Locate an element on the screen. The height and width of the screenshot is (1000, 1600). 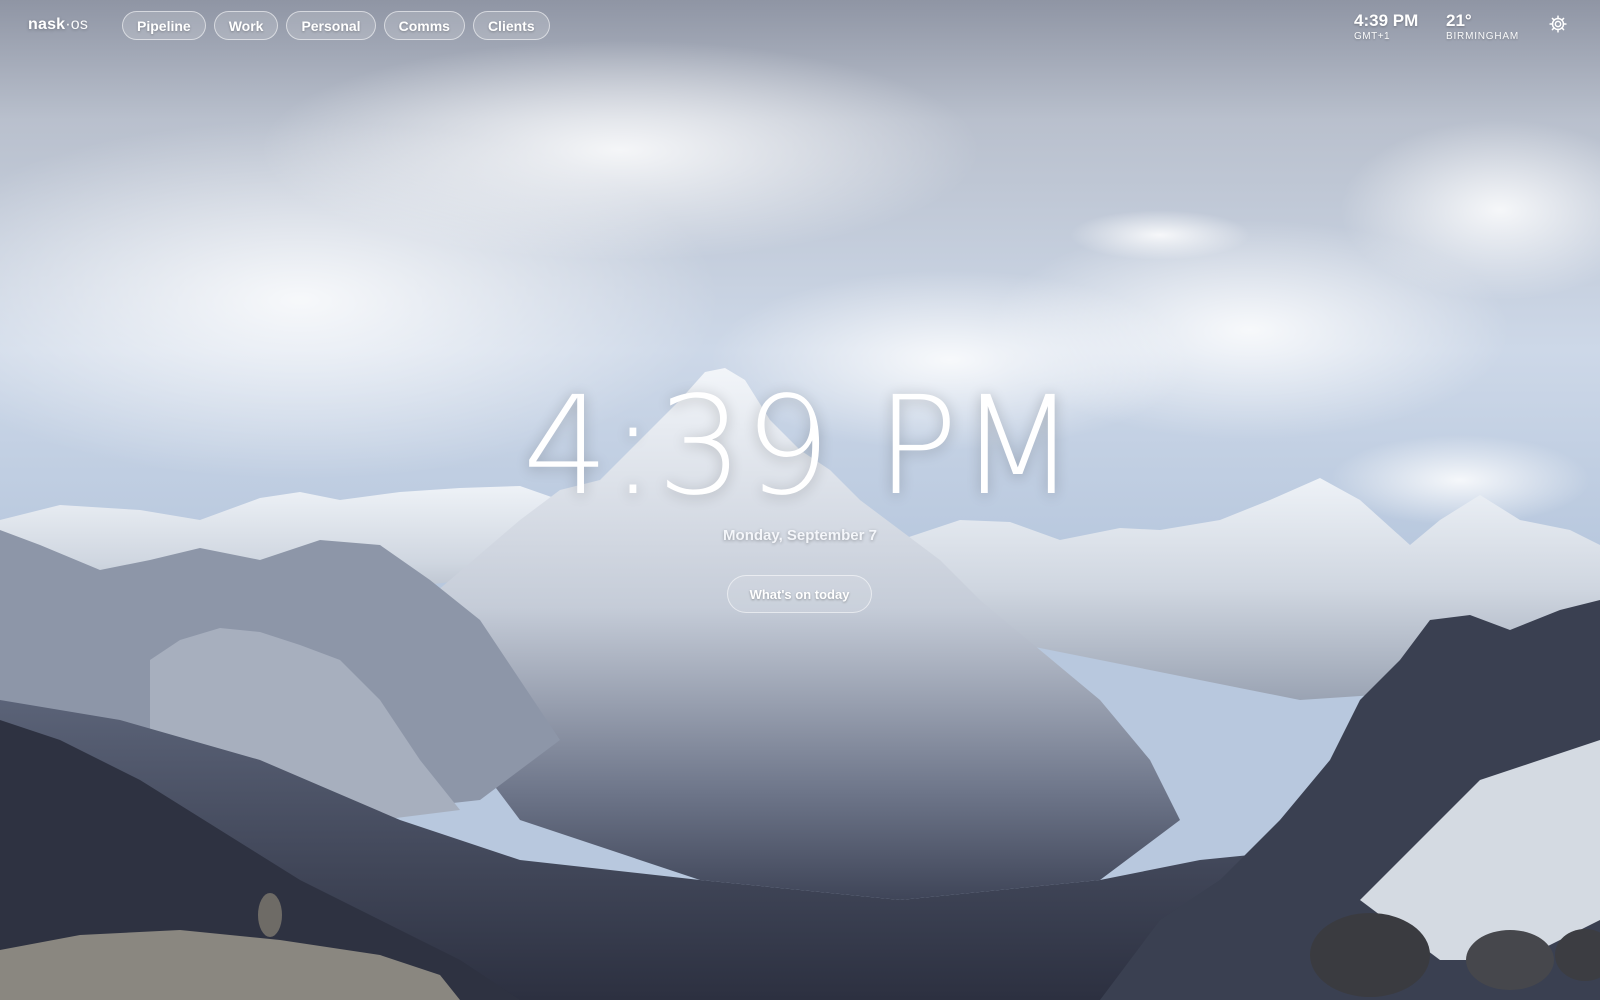
weather-widget: 21° BIRMINGHAM is located at coordinates (1482, 27).